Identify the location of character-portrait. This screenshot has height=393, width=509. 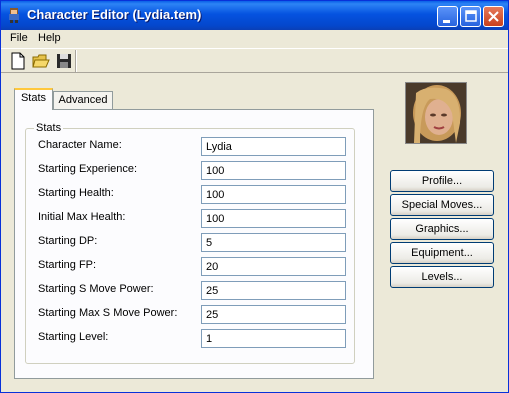
(436, 113).